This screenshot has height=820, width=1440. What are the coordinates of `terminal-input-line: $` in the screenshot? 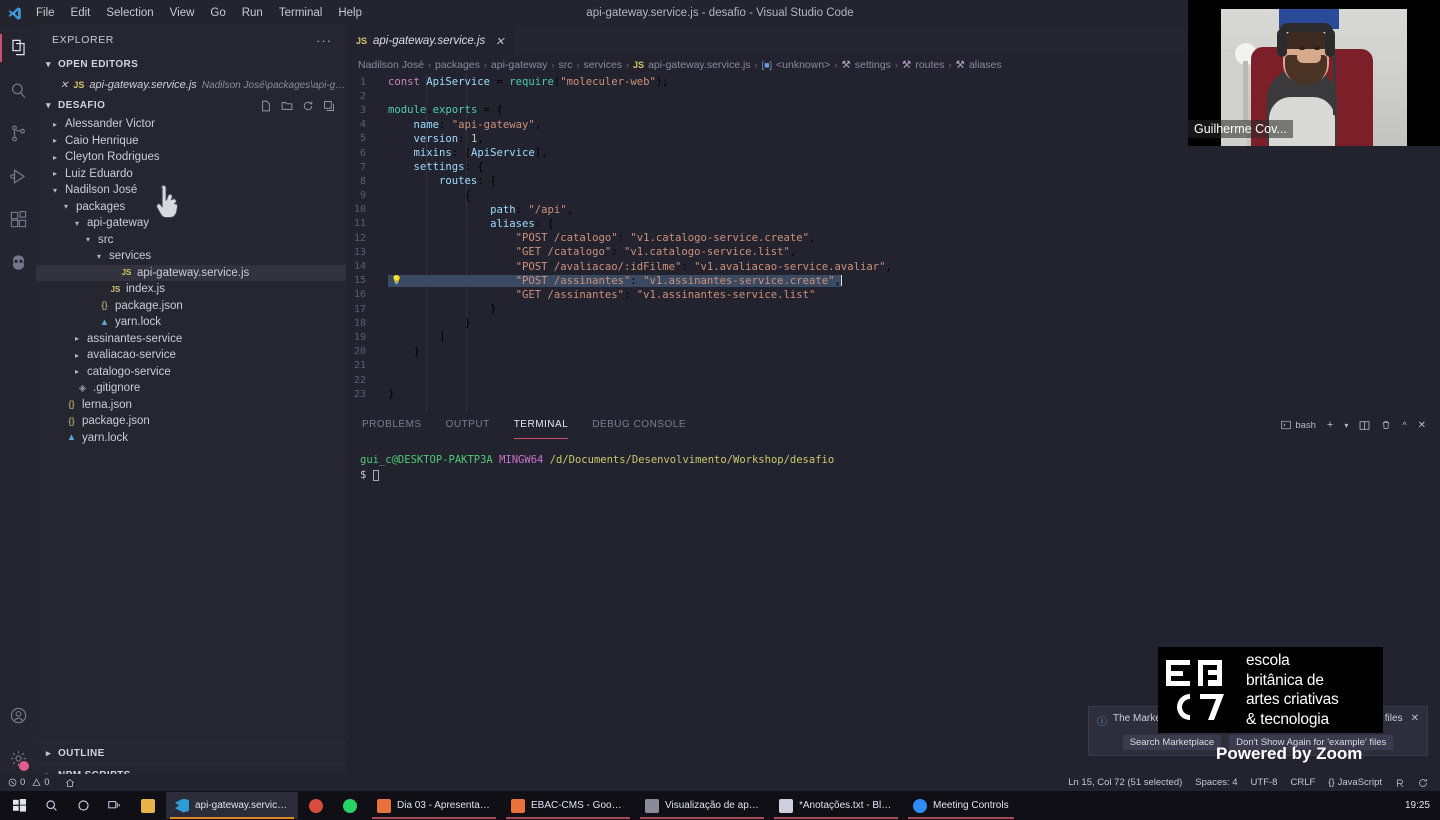 It's located at (900, 475).